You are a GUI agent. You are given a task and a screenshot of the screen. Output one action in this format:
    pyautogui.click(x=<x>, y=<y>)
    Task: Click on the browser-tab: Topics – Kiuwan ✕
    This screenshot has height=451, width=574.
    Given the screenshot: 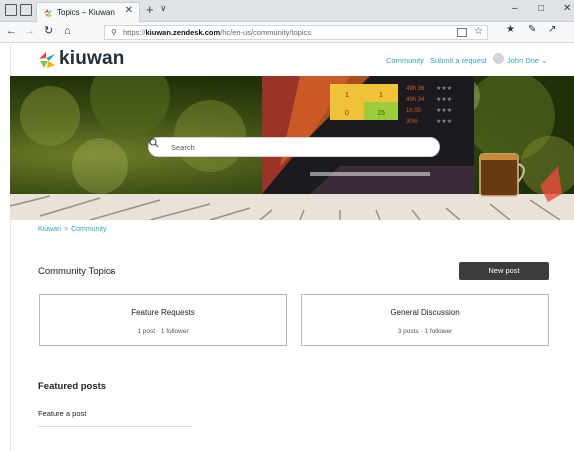 What is the action you would take?
    pyautogui.click(x=88, y=12)
    